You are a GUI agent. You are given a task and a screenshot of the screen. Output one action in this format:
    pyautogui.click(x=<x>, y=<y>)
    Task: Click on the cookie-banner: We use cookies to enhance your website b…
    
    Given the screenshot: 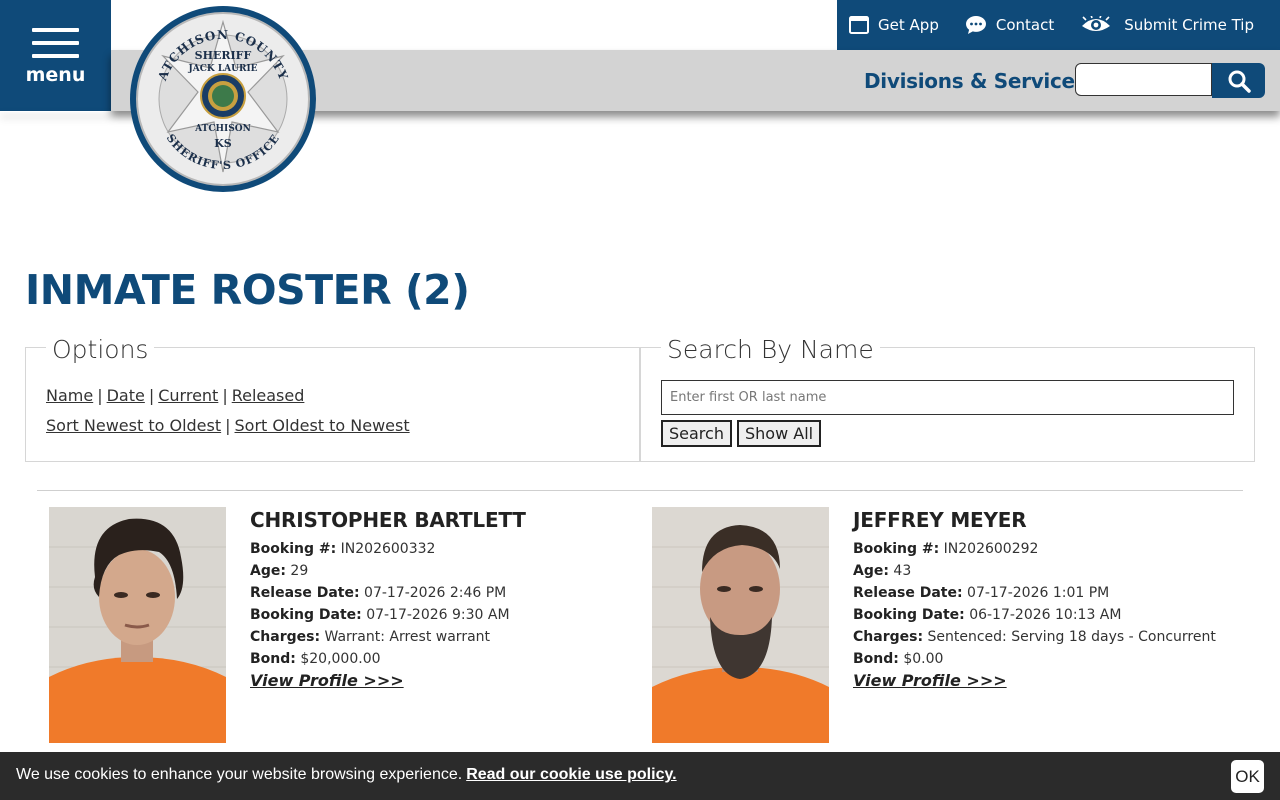 What is the action you would take?
    pyautogui.click(x=640, y=776)
    